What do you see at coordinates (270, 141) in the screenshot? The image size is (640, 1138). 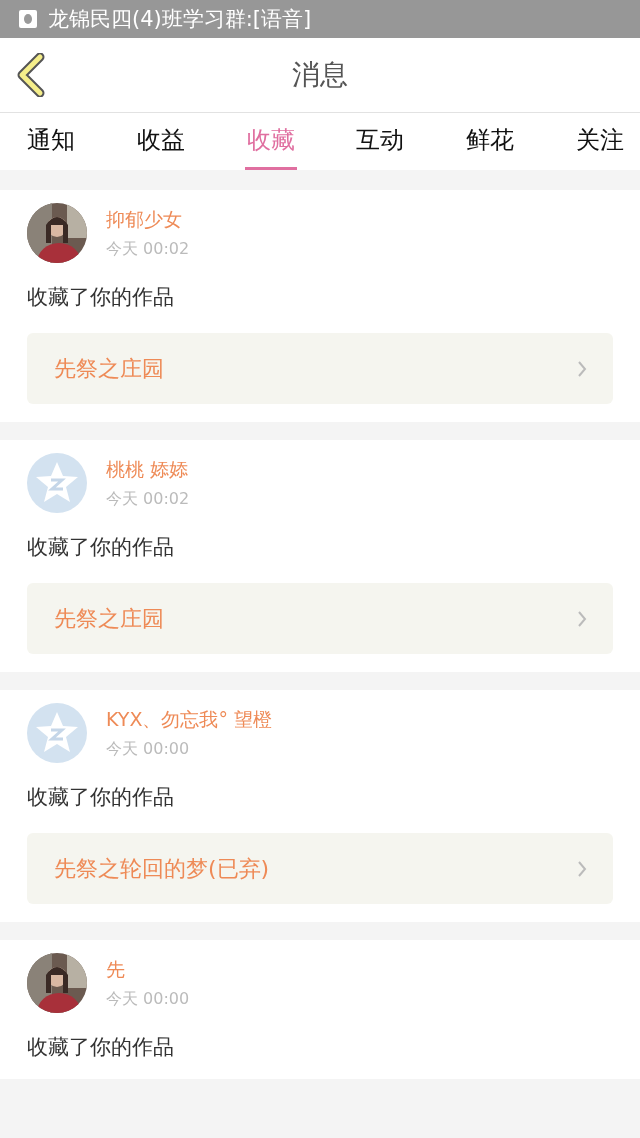 I see `tab: 收藏` at bounding box center [270, 141].